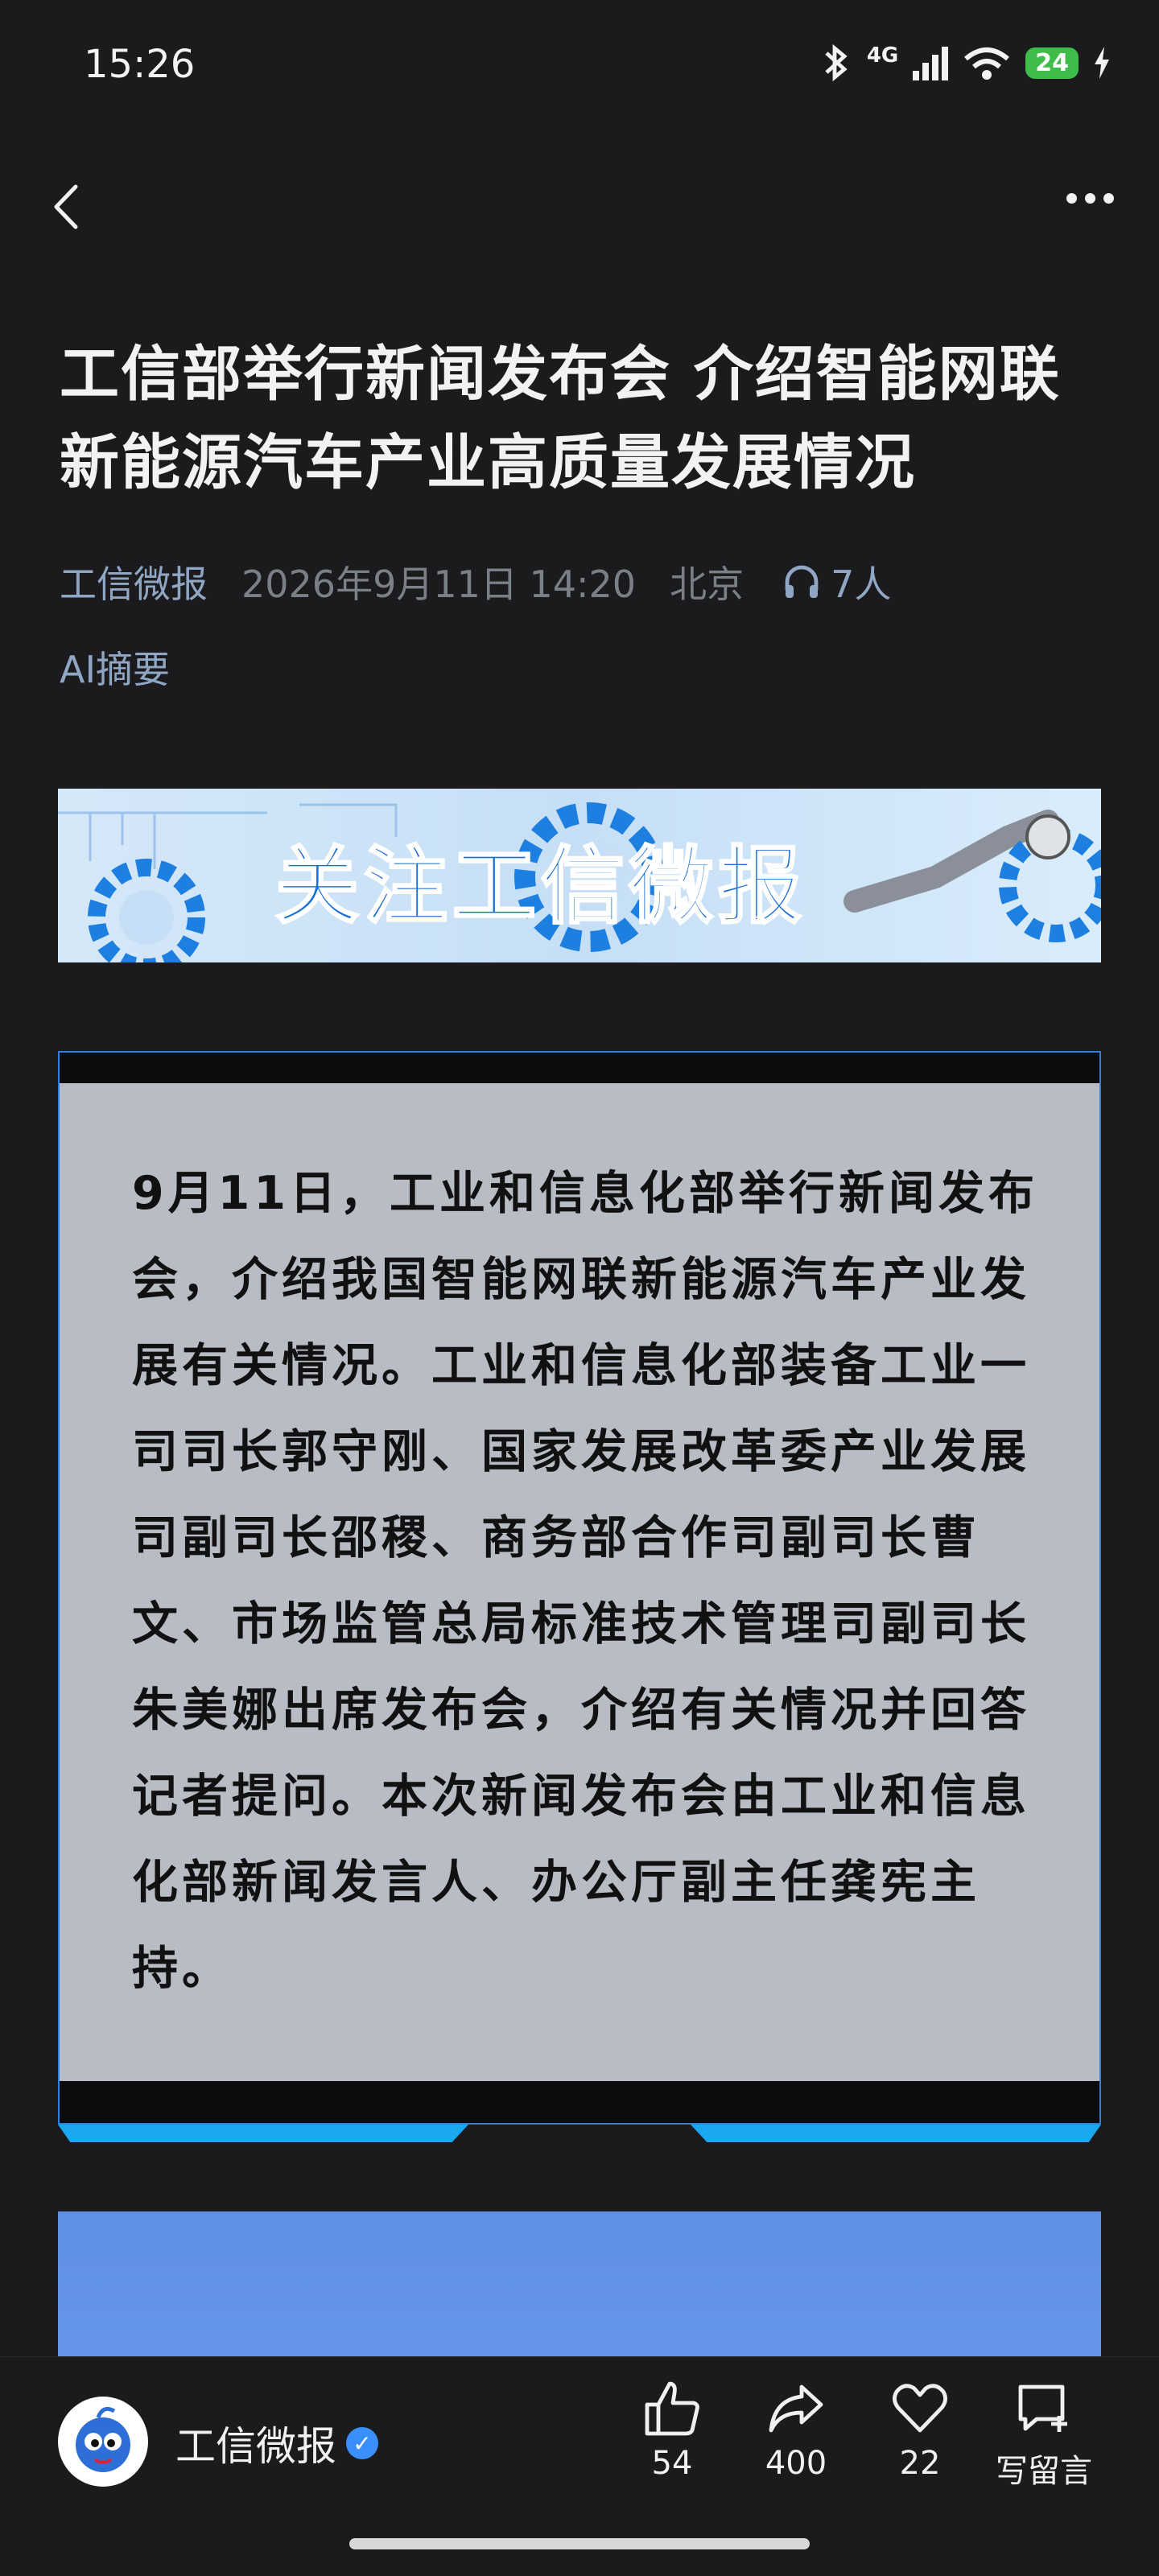 The image size is (1159, 2576). What do you see at coordinates (263, 2133) in the screenshot?
I see `frame-tab-left` at bounding box center [263, 2133].